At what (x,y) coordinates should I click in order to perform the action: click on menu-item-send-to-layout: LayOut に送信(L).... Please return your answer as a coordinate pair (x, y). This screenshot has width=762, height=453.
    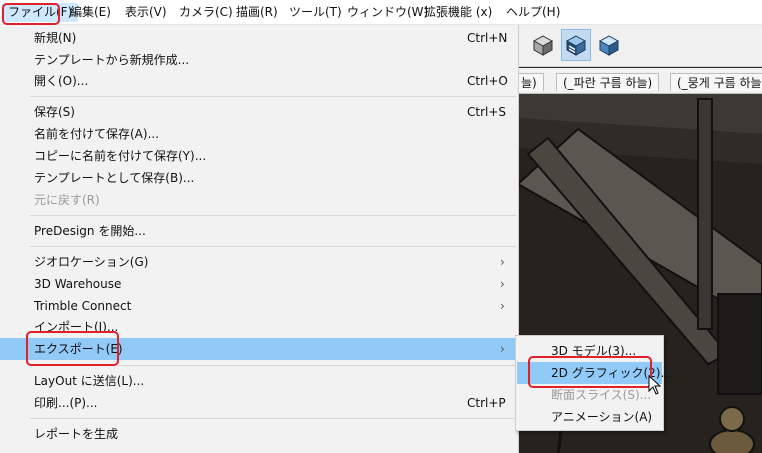
    Looking at the image, I should click on (259, 381).